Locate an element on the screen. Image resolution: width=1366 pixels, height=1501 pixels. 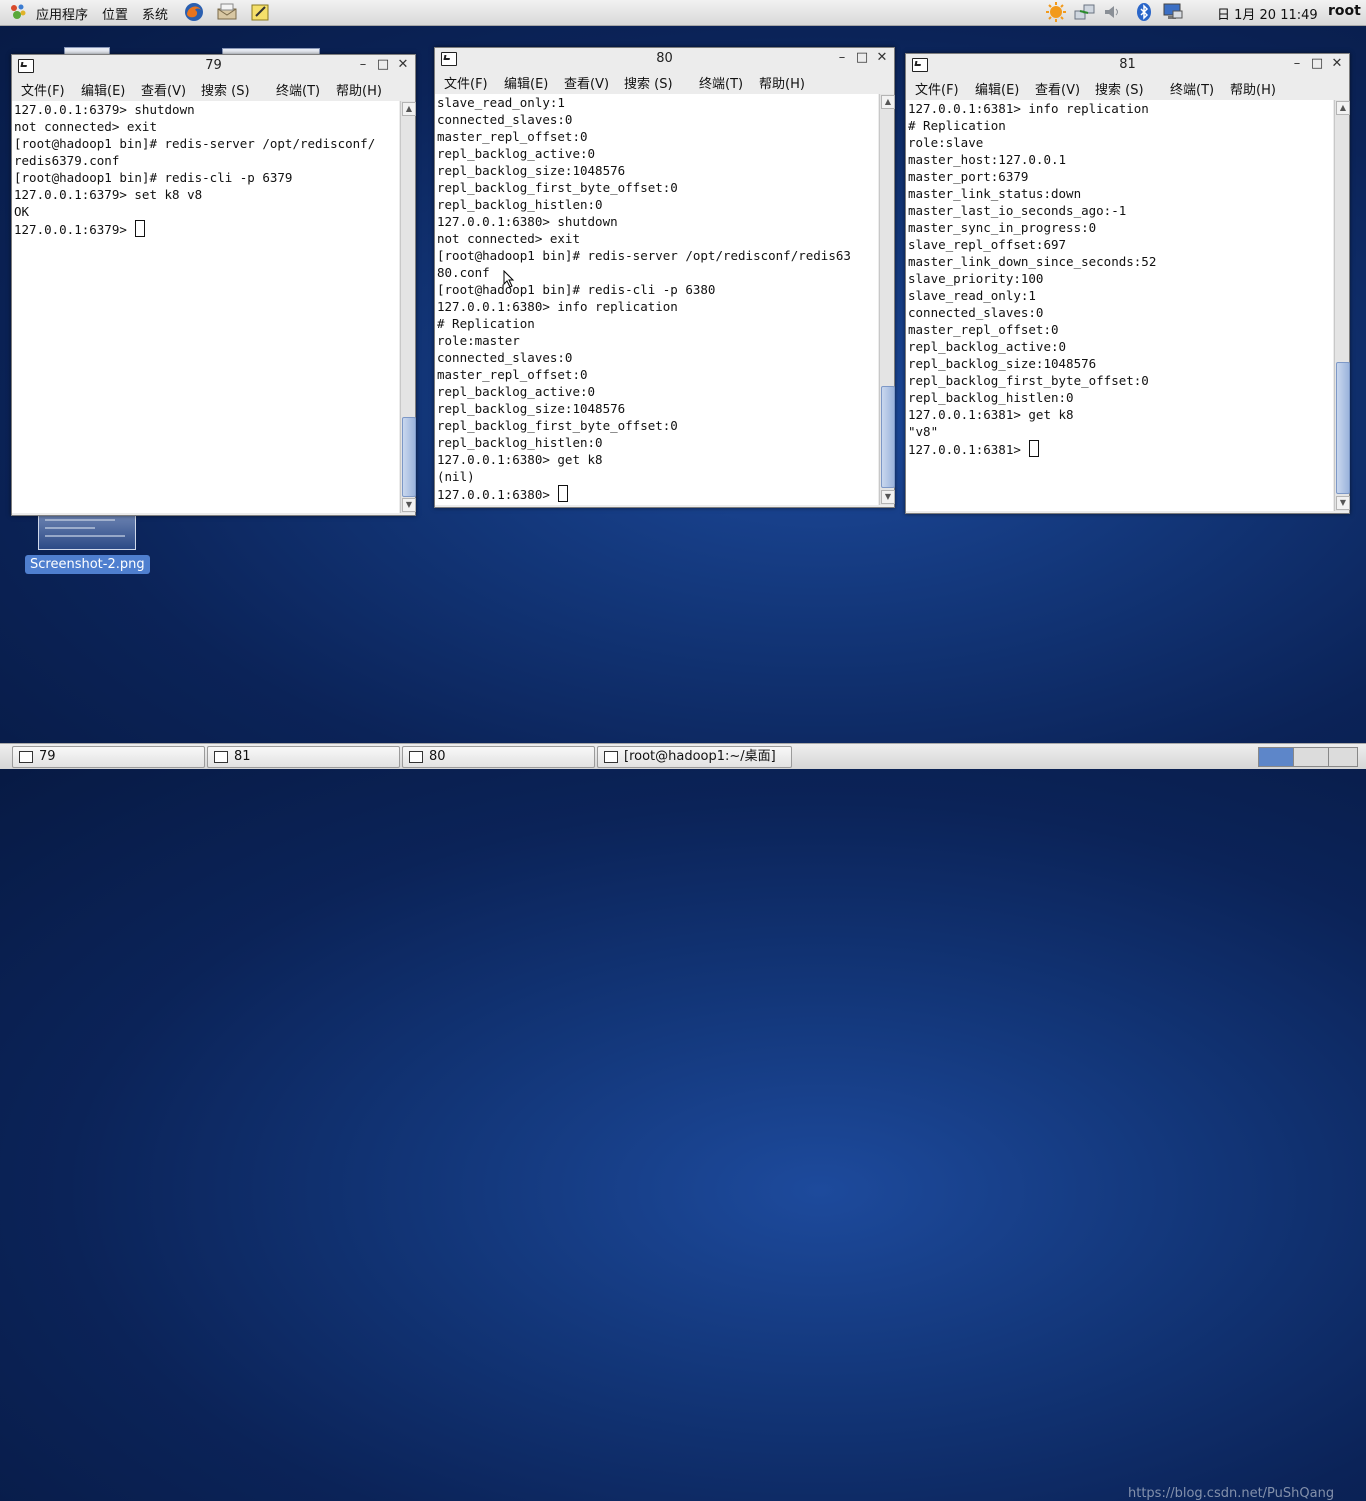
update-notifier-icon is located at coordinates (1056, 12).